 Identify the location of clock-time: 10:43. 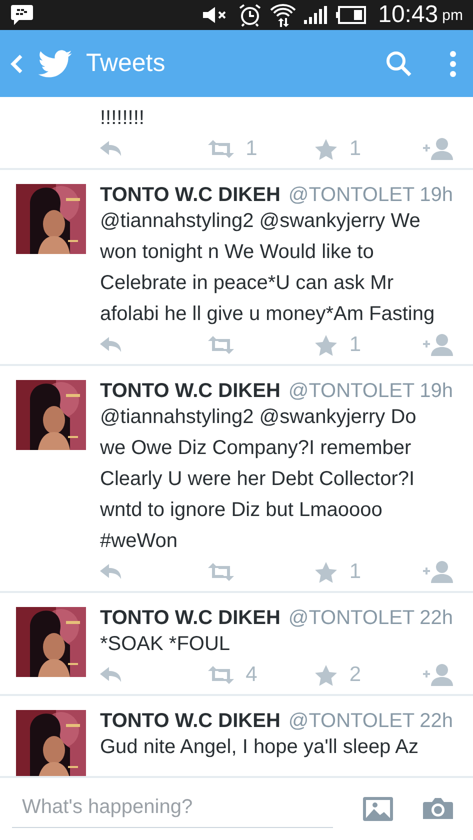
(408, 15).